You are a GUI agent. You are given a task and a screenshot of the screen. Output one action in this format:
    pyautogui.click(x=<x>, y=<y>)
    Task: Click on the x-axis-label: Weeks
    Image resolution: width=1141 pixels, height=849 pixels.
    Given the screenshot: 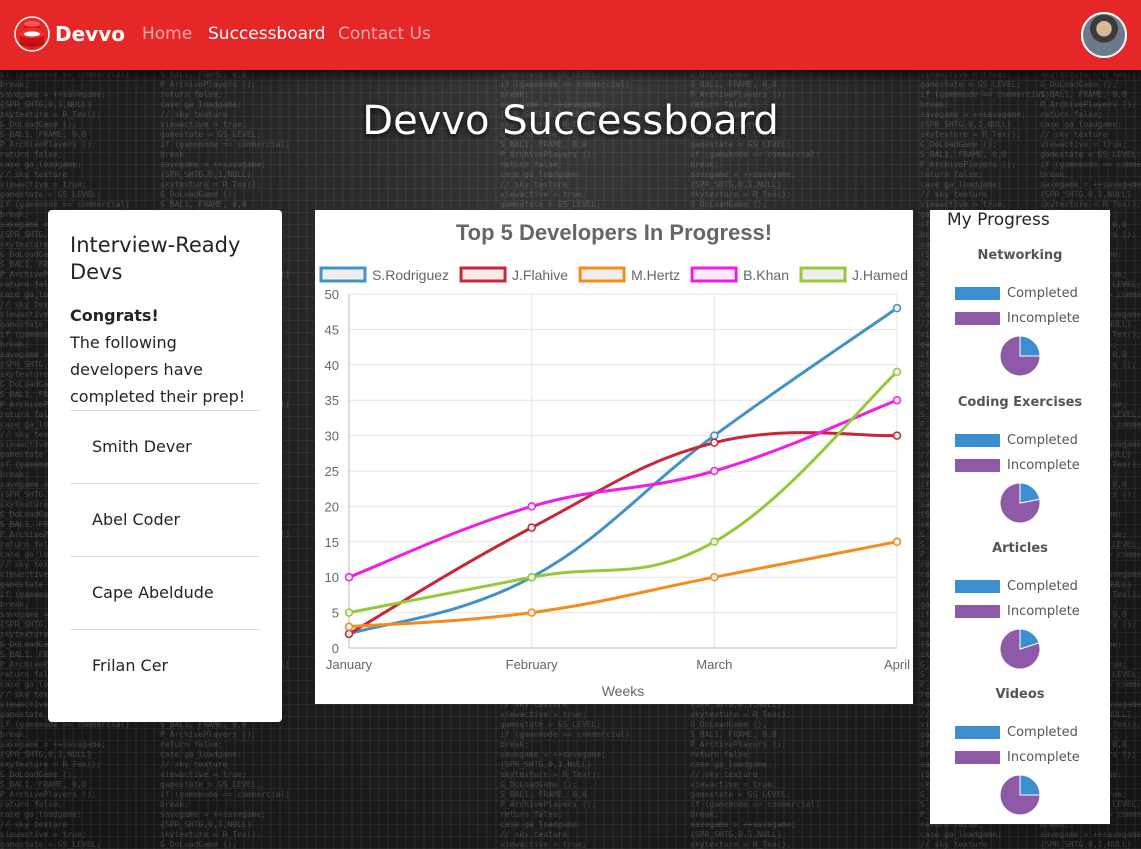 What is the action you would take?
    pyautogui.click(x=623, y=691)
    